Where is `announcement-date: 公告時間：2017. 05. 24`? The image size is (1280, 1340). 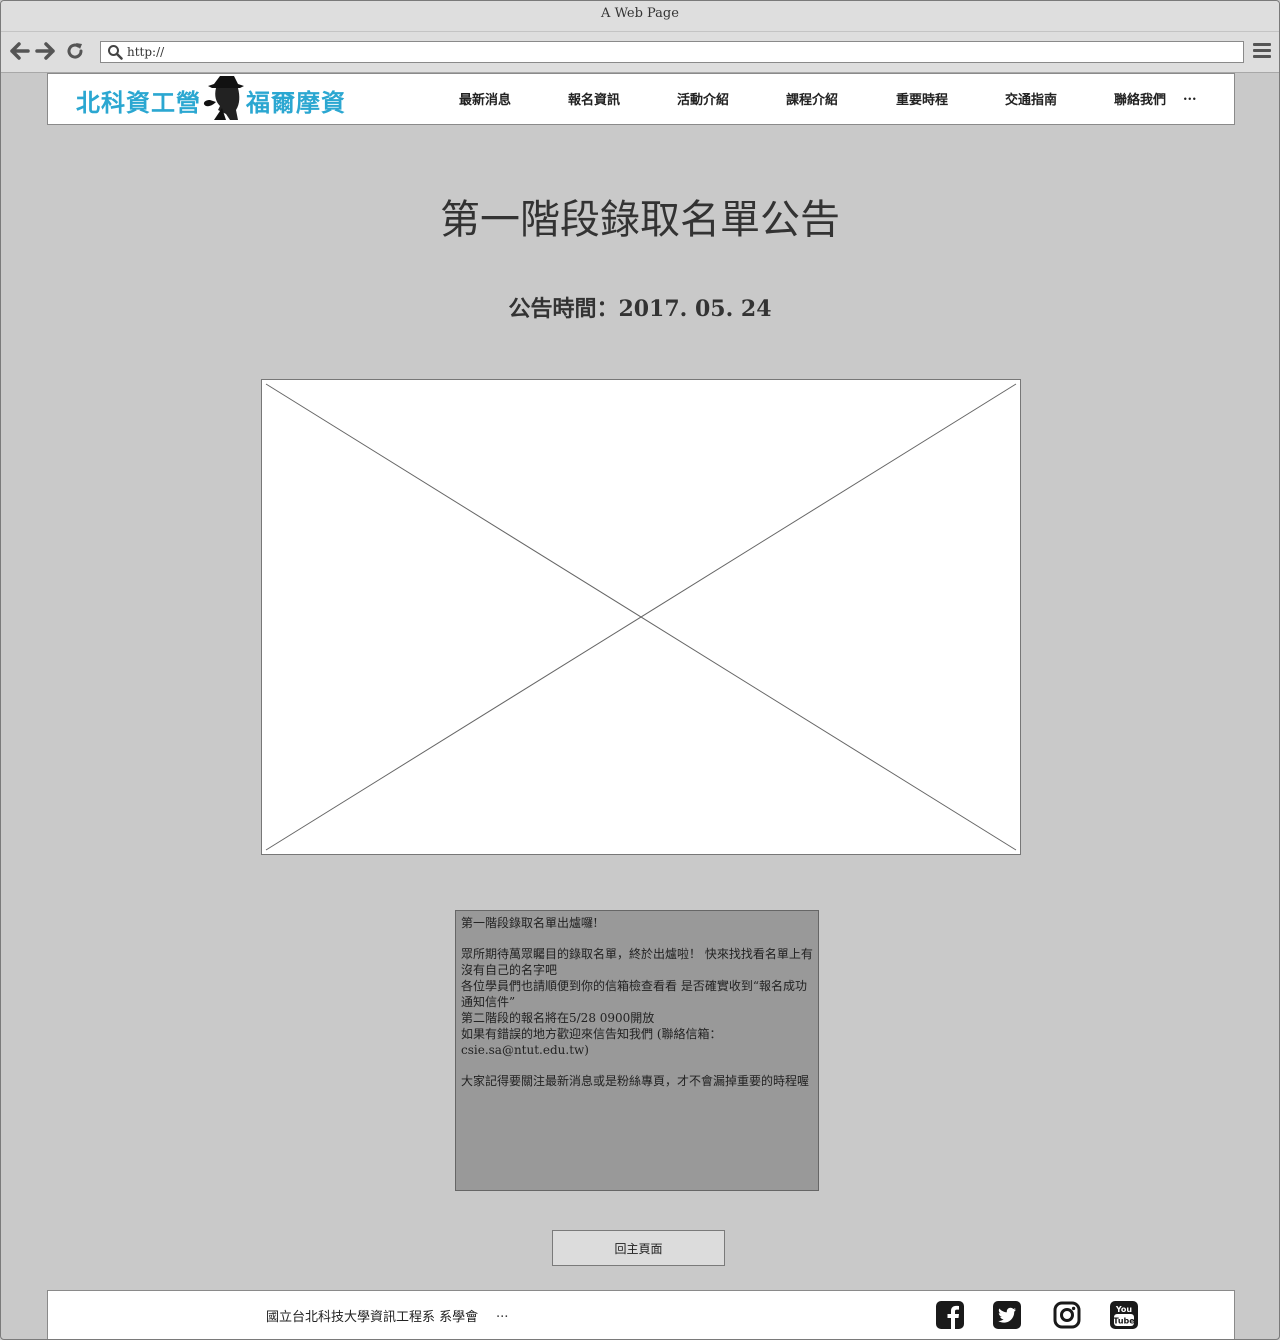 announcement-date: 公告時間：2017. 05. 24 is located at coordinates (640, 309).